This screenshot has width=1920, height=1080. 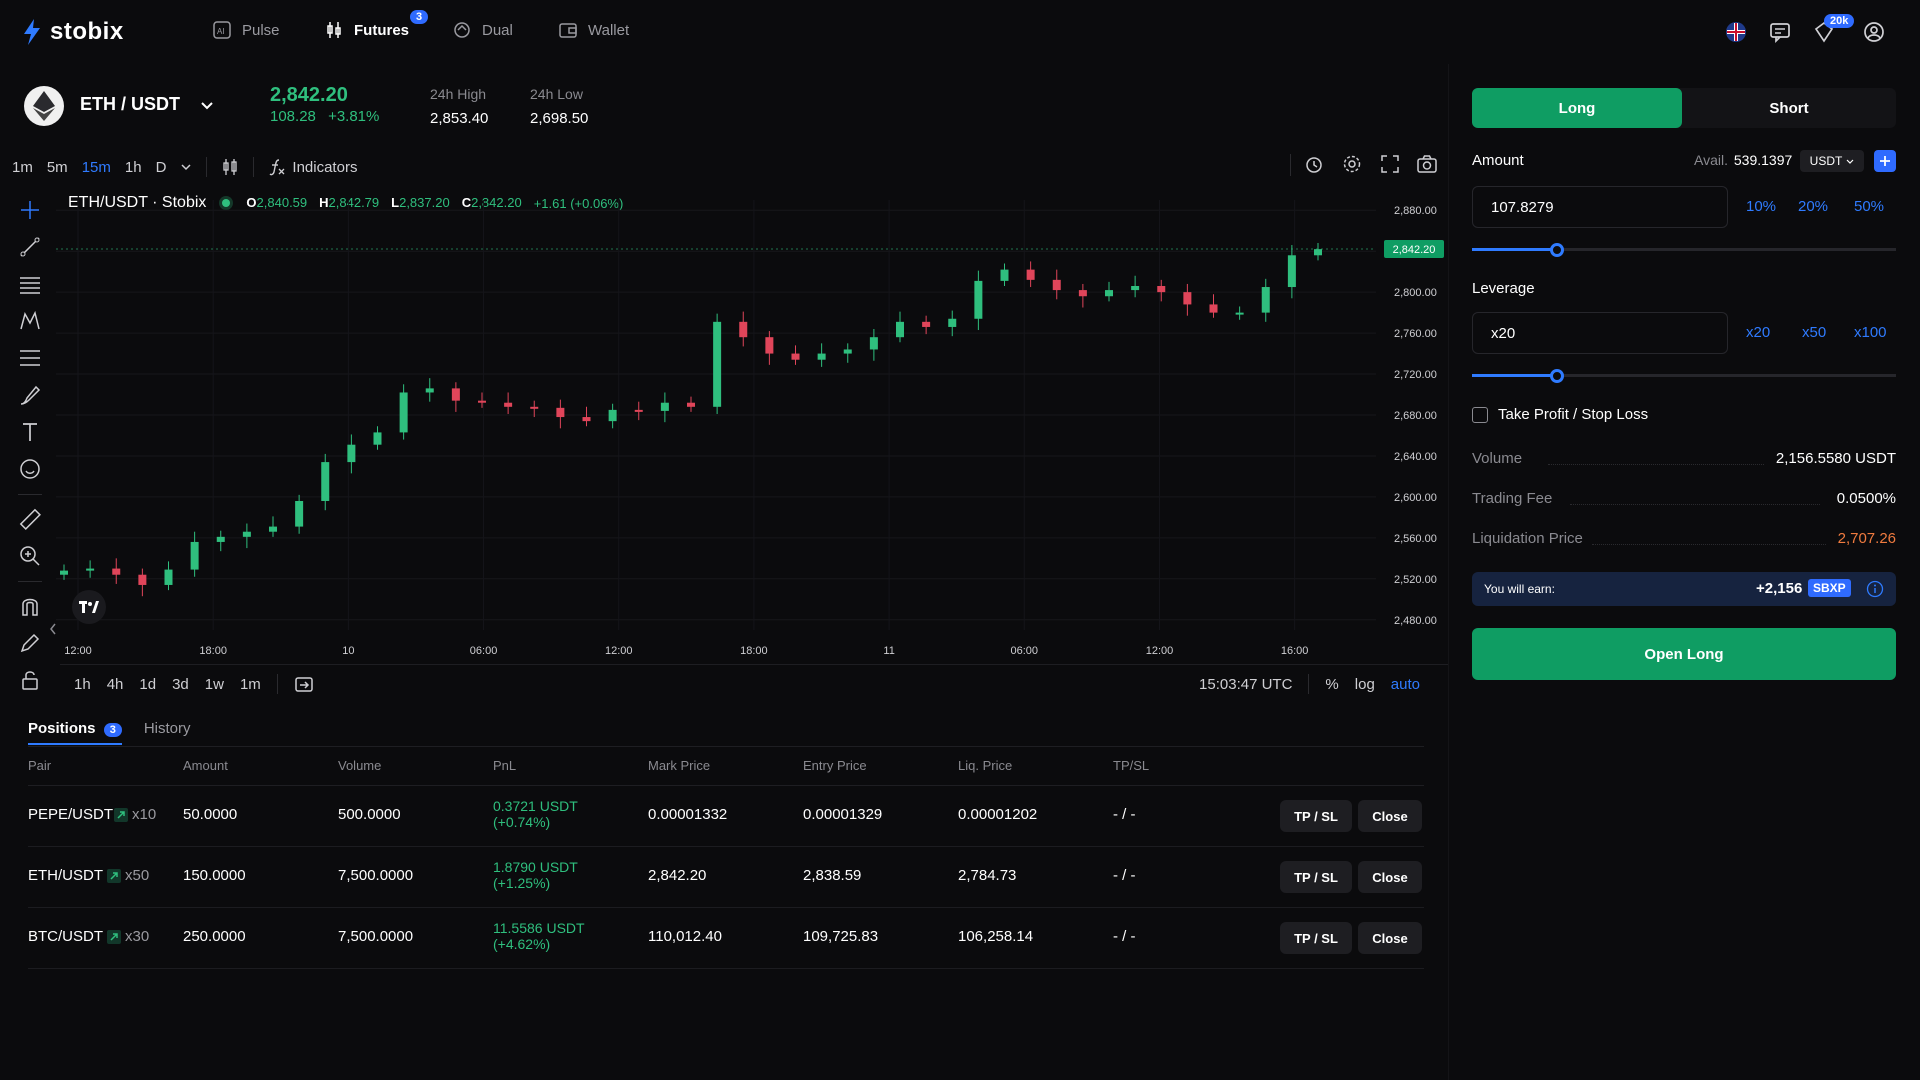 I want to click on settings-gear-icon, so click(x=1352, y=164).